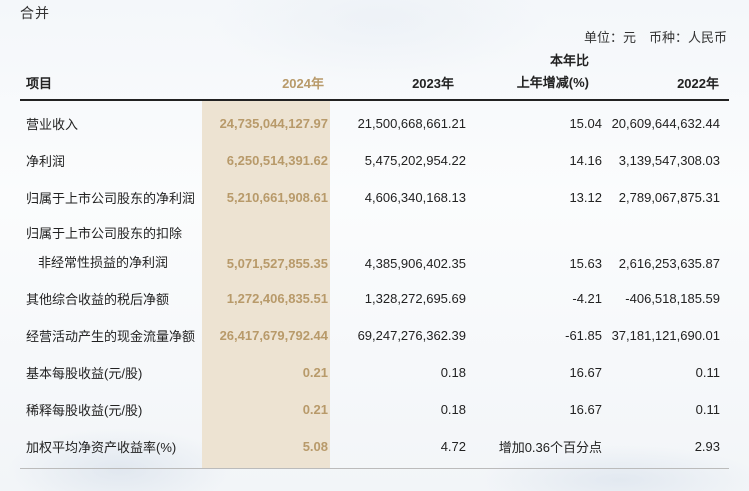 The height and width of the screenshot is (491, 749). I want to click on table-bottom-divider, so click(374, 468).